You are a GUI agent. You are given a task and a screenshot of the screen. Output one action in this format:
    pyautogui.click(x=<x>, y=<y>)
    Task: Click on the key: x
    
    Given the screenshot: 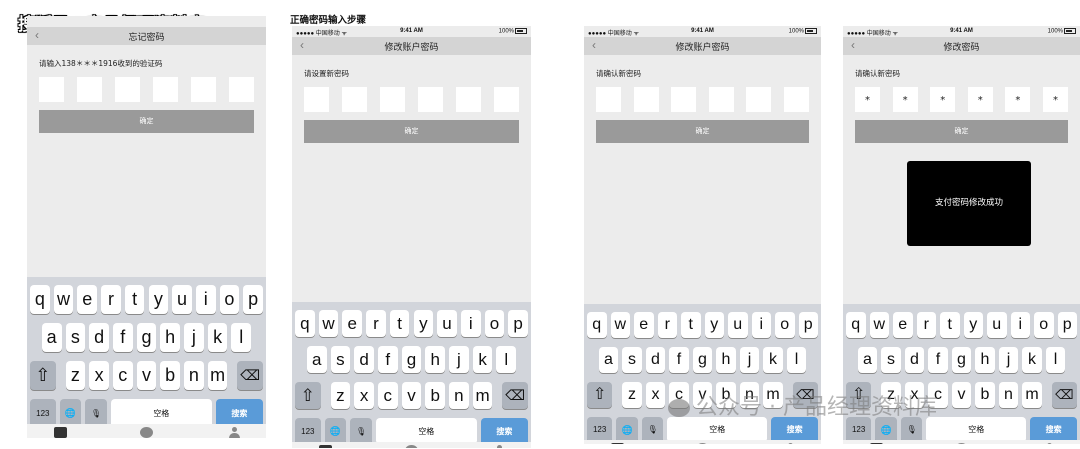 What is the action you would take?
    pyautogui.click(x=655, y=395)
    